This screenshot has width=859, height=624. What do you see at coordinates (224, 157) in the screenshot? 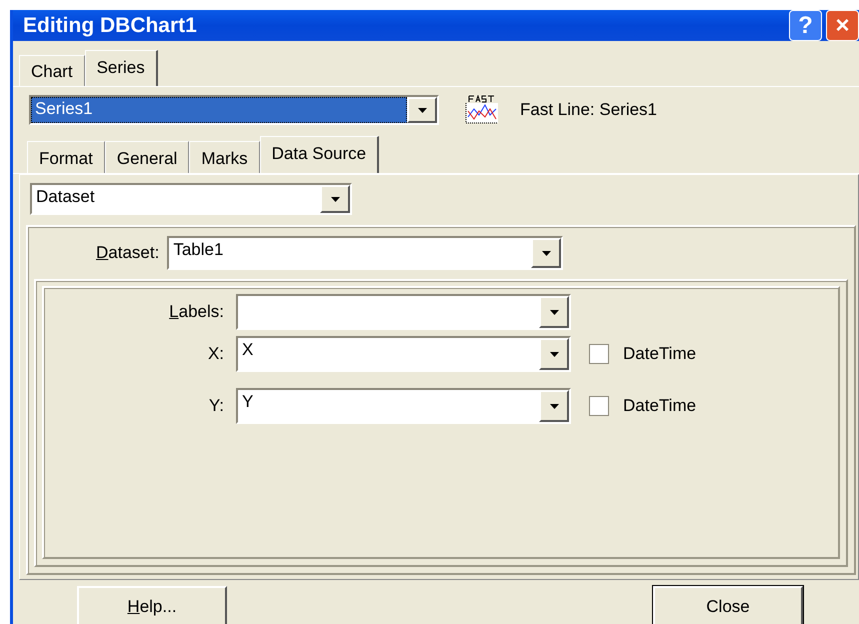
I see `tab: Marks` at bounding box center [224, 157].